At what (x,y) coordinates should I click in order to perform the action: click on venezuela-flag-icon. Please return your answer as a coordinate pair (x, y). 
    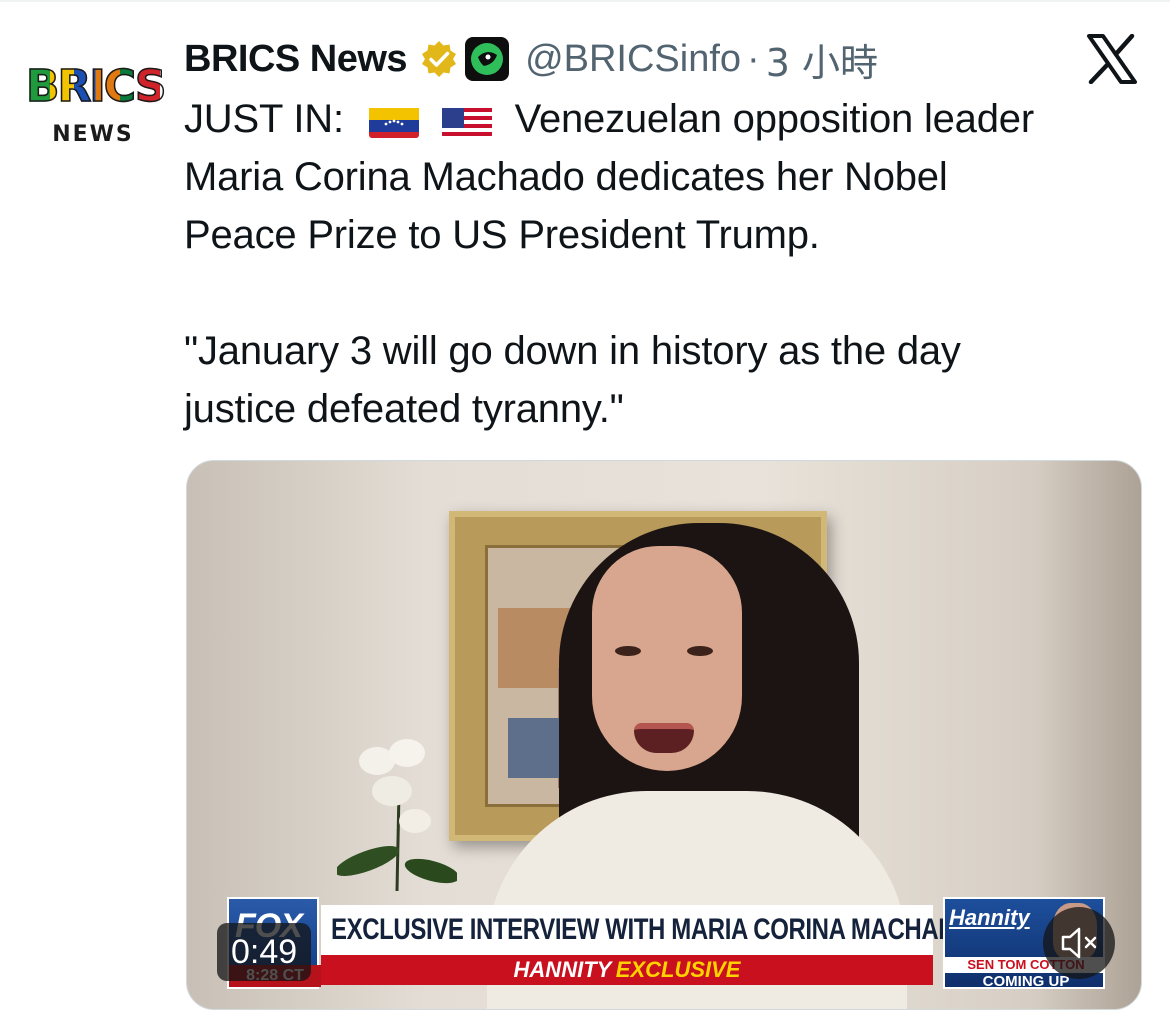
    Looking at the image, I should click on (393, 120).